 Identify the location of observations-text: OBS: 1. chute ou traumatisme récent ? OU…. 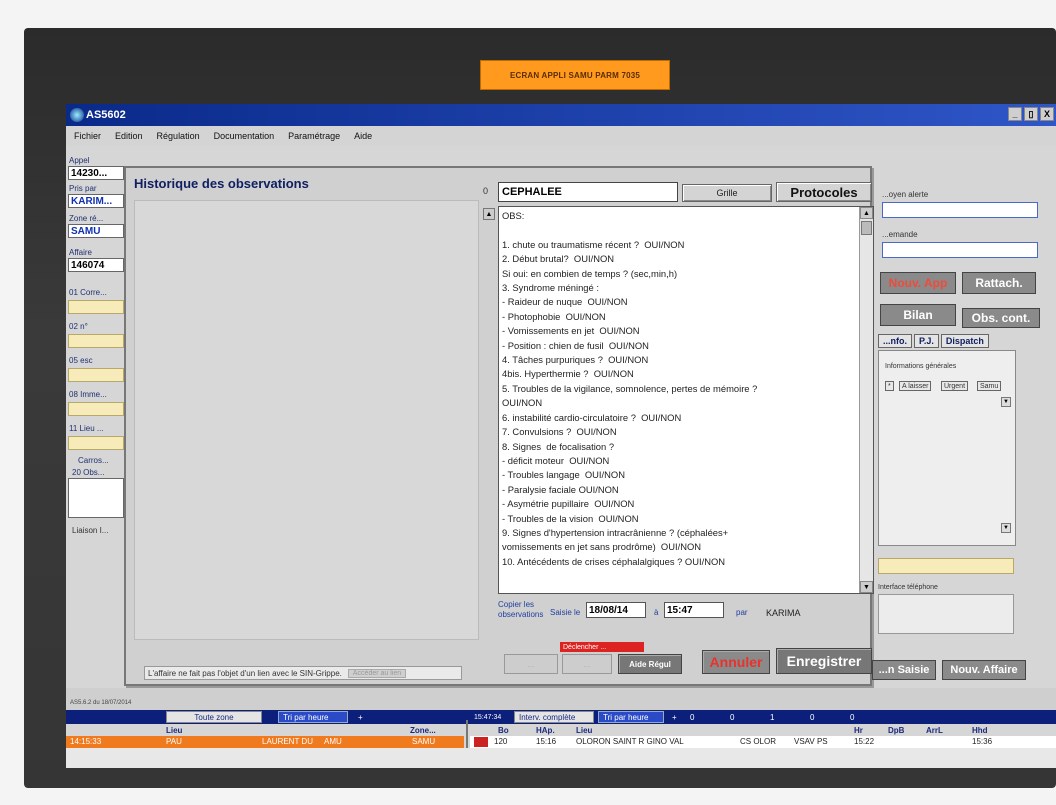
(679, 389).